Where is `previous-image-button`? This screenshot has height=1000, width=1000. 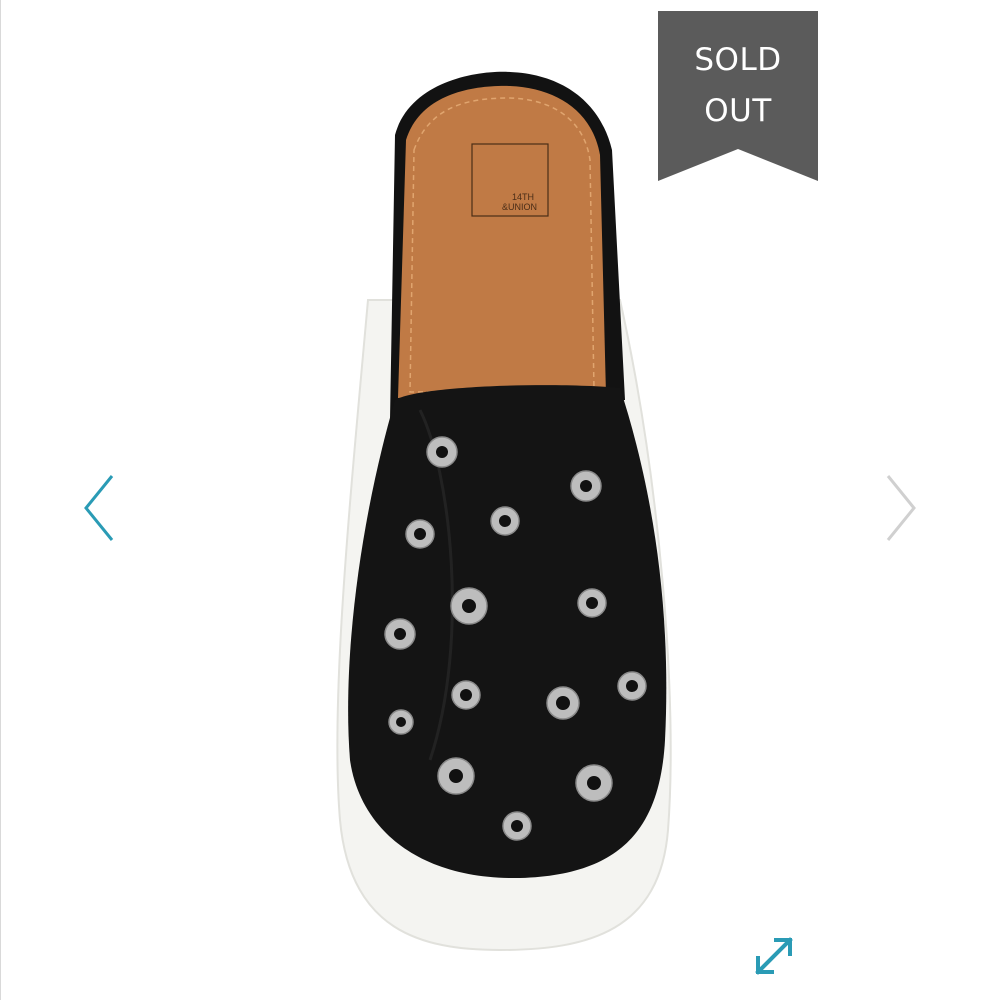
previous-image-button is located at coordinates (100, 508).